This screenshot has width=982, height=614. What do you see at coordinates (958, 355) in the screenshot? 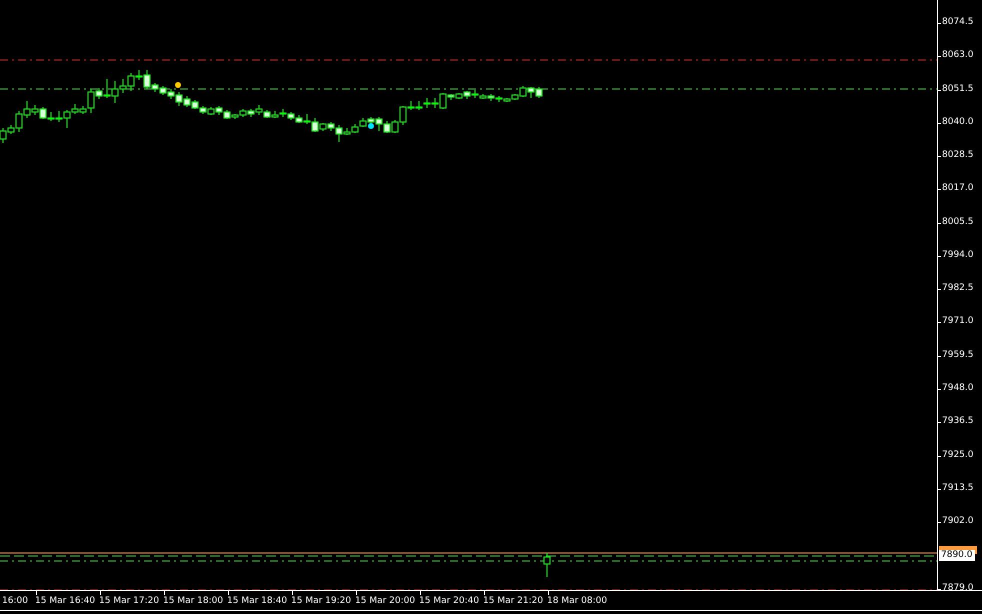
I see `price-label: 7959.5` at bounding box center [958, 355].